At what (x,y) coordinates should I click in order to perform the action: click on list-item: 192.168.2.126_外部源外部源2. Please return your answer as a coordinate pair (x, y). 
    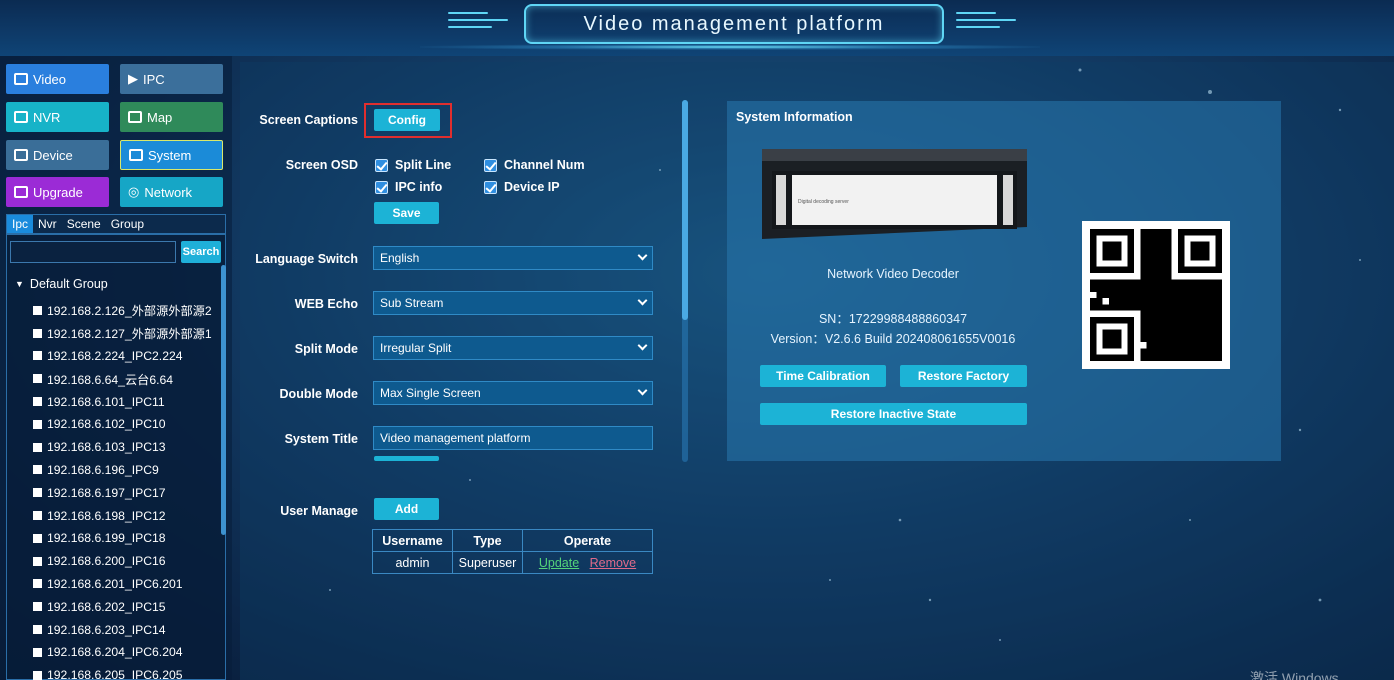
    Looking at the image, I should click on (122, 310).